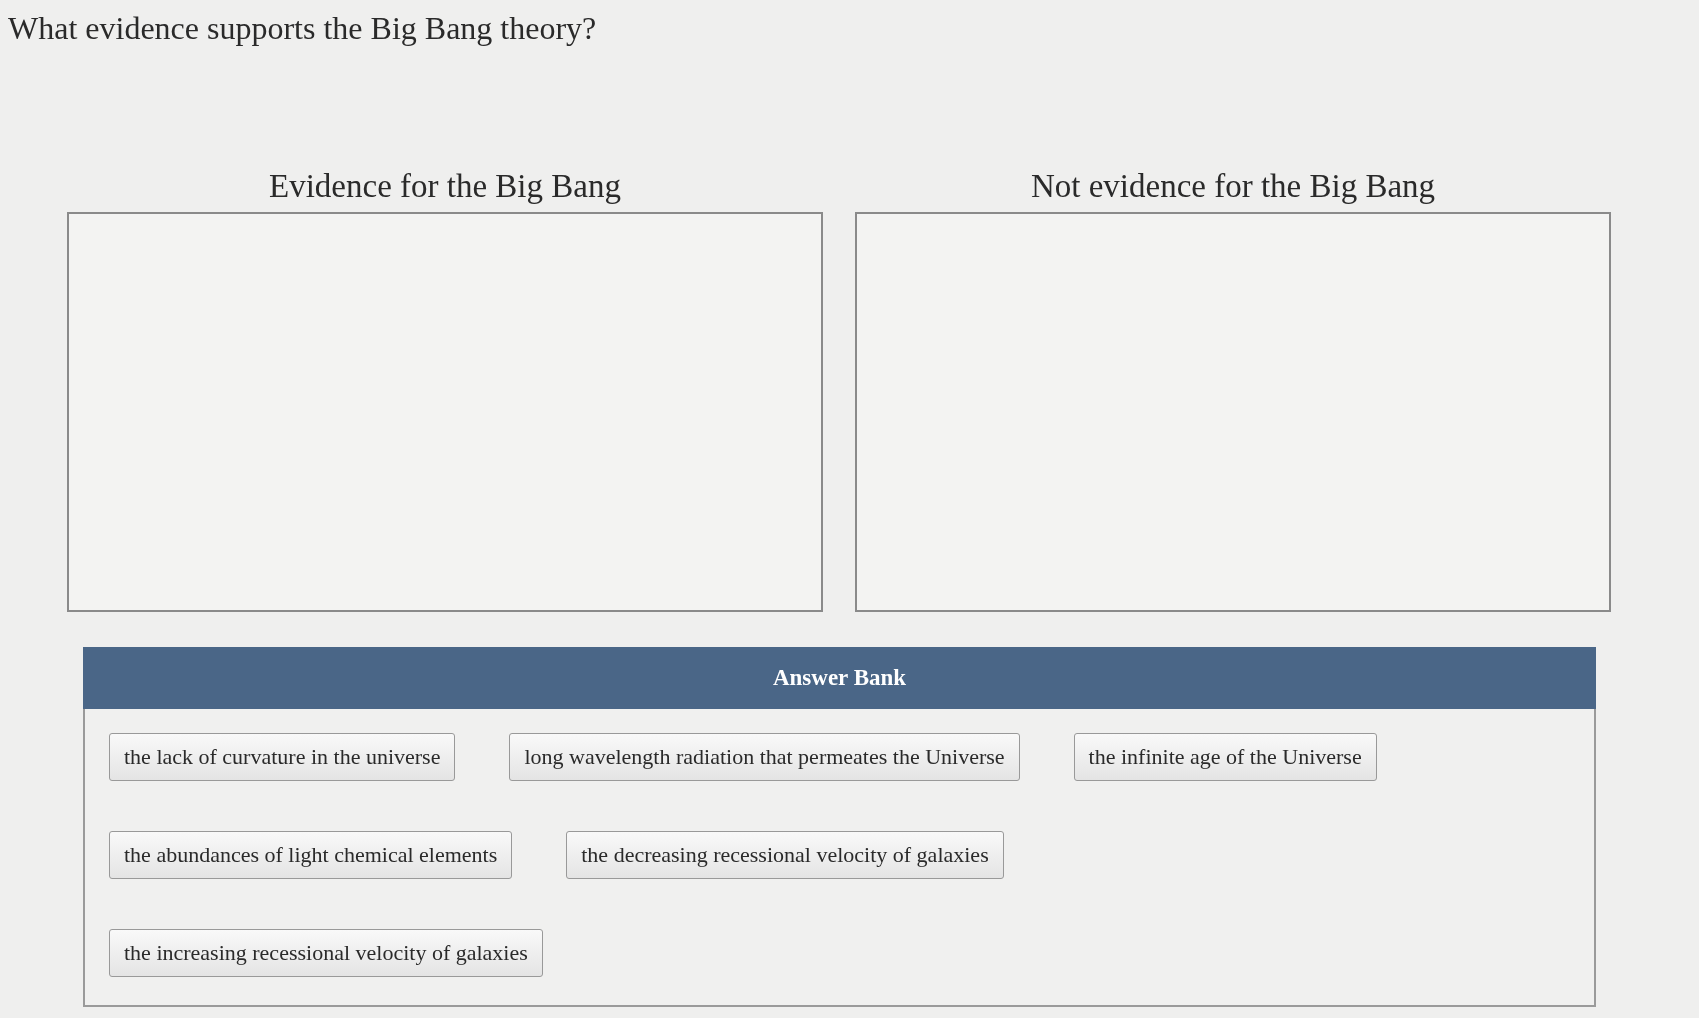  I want to click on question-text: What evidence supports the Big Bang theory?, so click(302, 28).